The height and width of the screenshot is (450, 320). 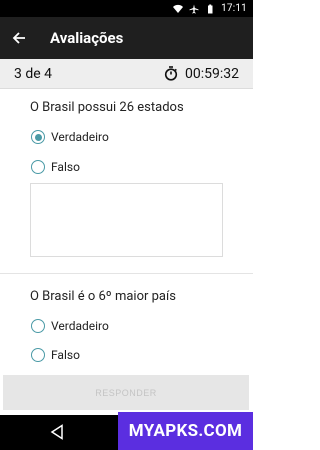 I want to click on nav-back-icon, so click(x=57, y=432).